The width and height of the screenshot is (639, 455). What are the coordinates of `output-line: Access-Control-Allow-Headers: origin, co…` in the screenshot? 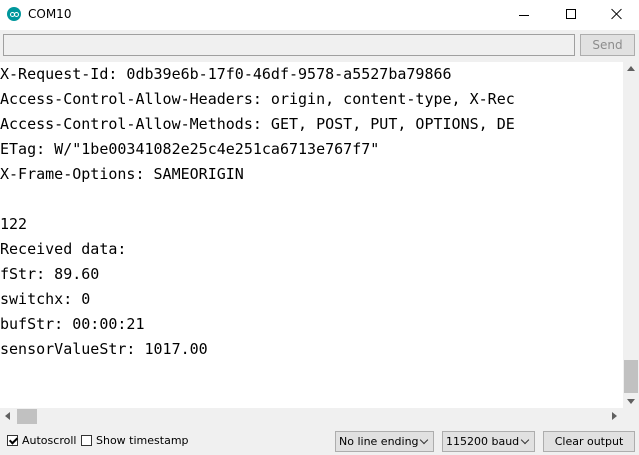 It's located at (257, 99).